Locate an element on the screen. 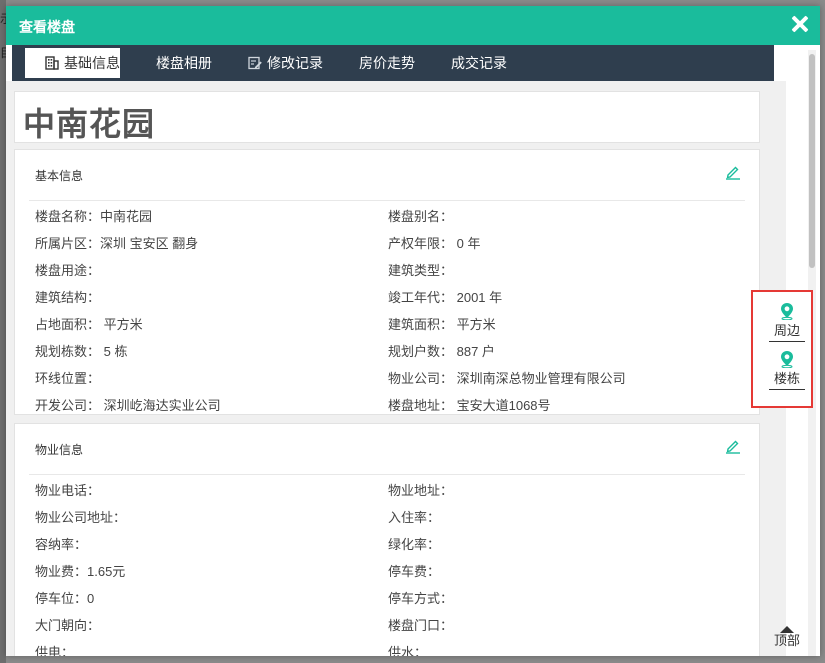  estate-title-card: 中南花园 is located at coordinates (387, 117).